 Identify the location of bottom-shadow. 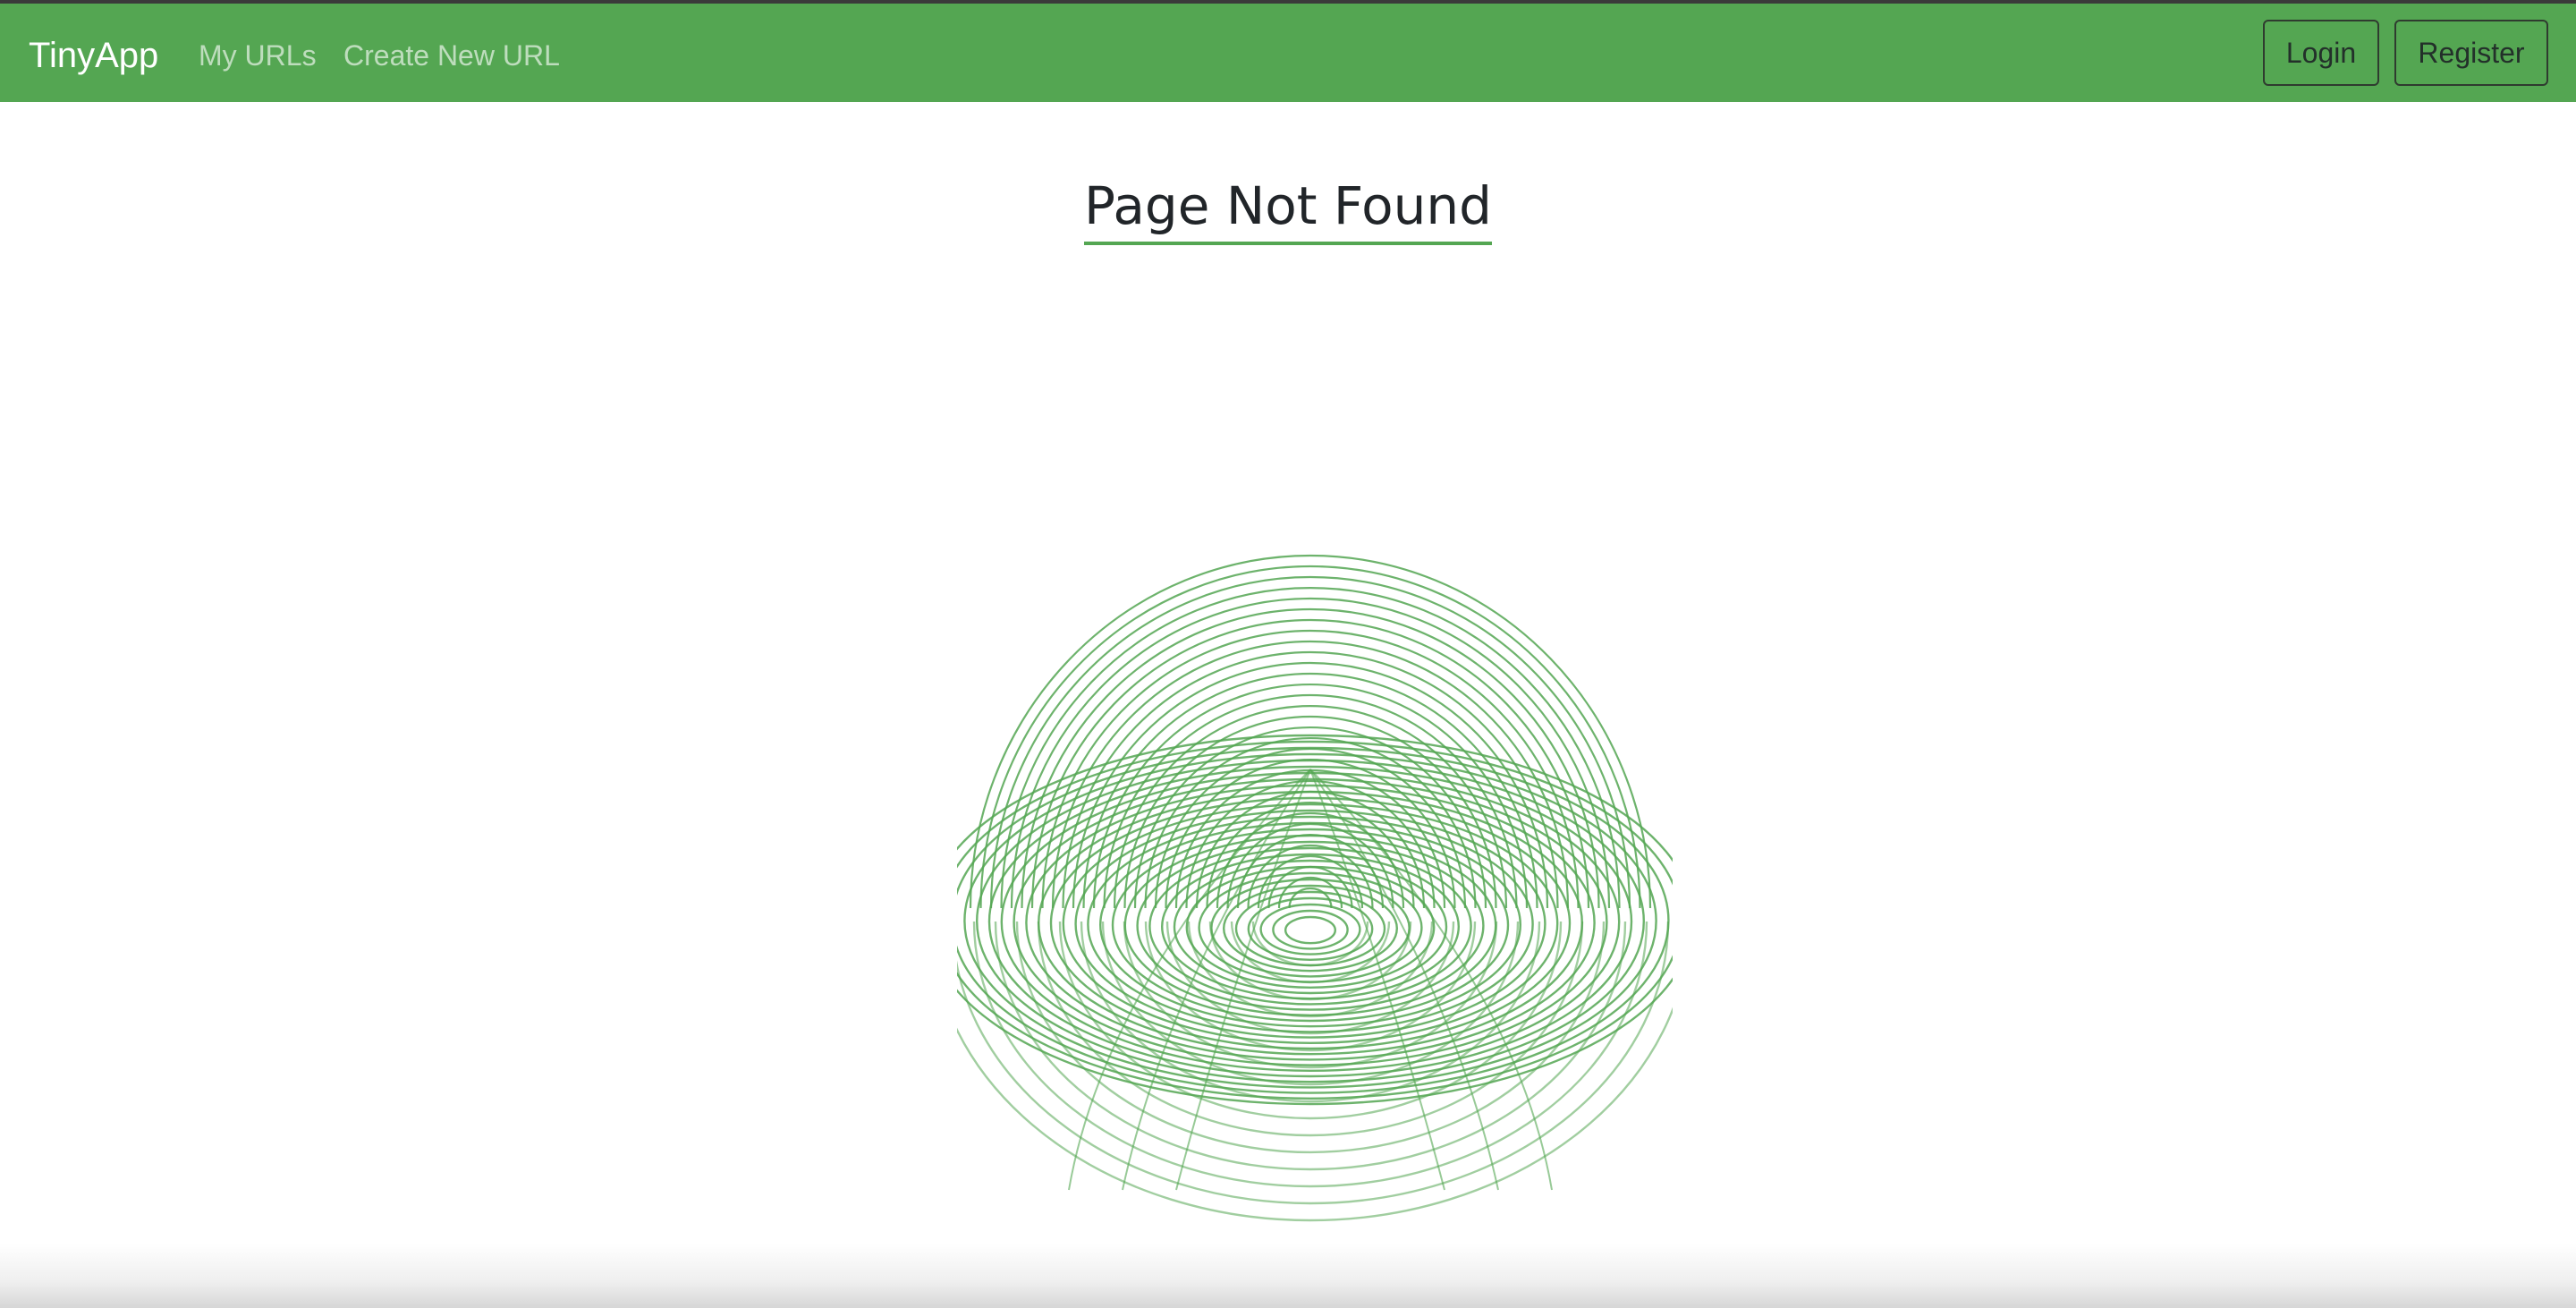
(1288, 1276).